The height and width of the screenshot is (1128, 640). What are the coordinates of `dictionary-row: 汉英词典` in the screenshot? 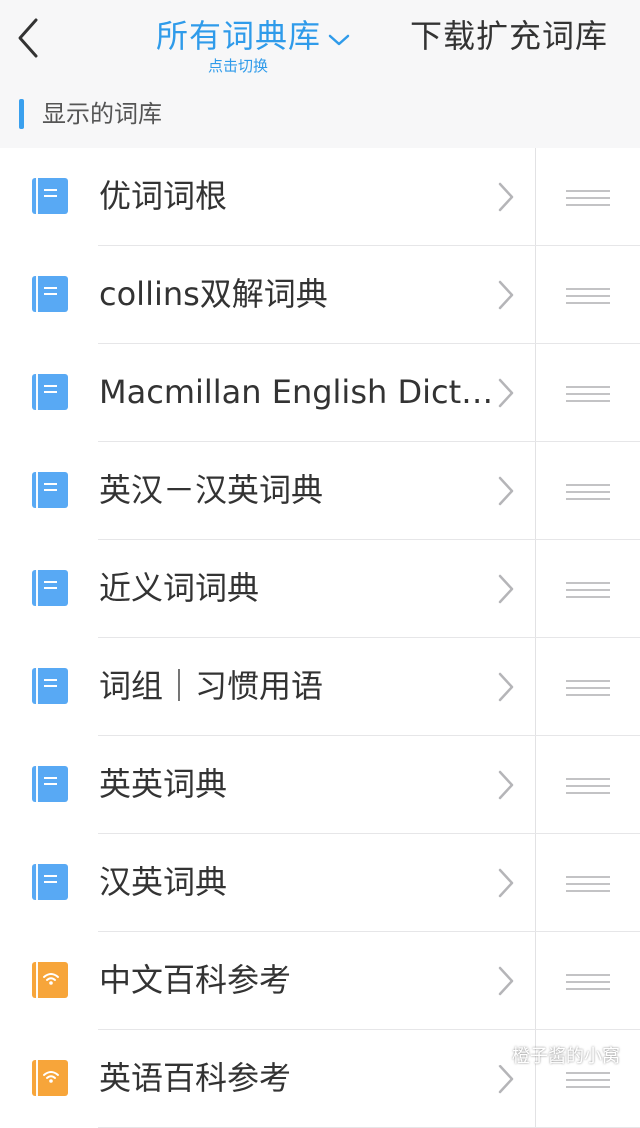 It's located at (320, 883).